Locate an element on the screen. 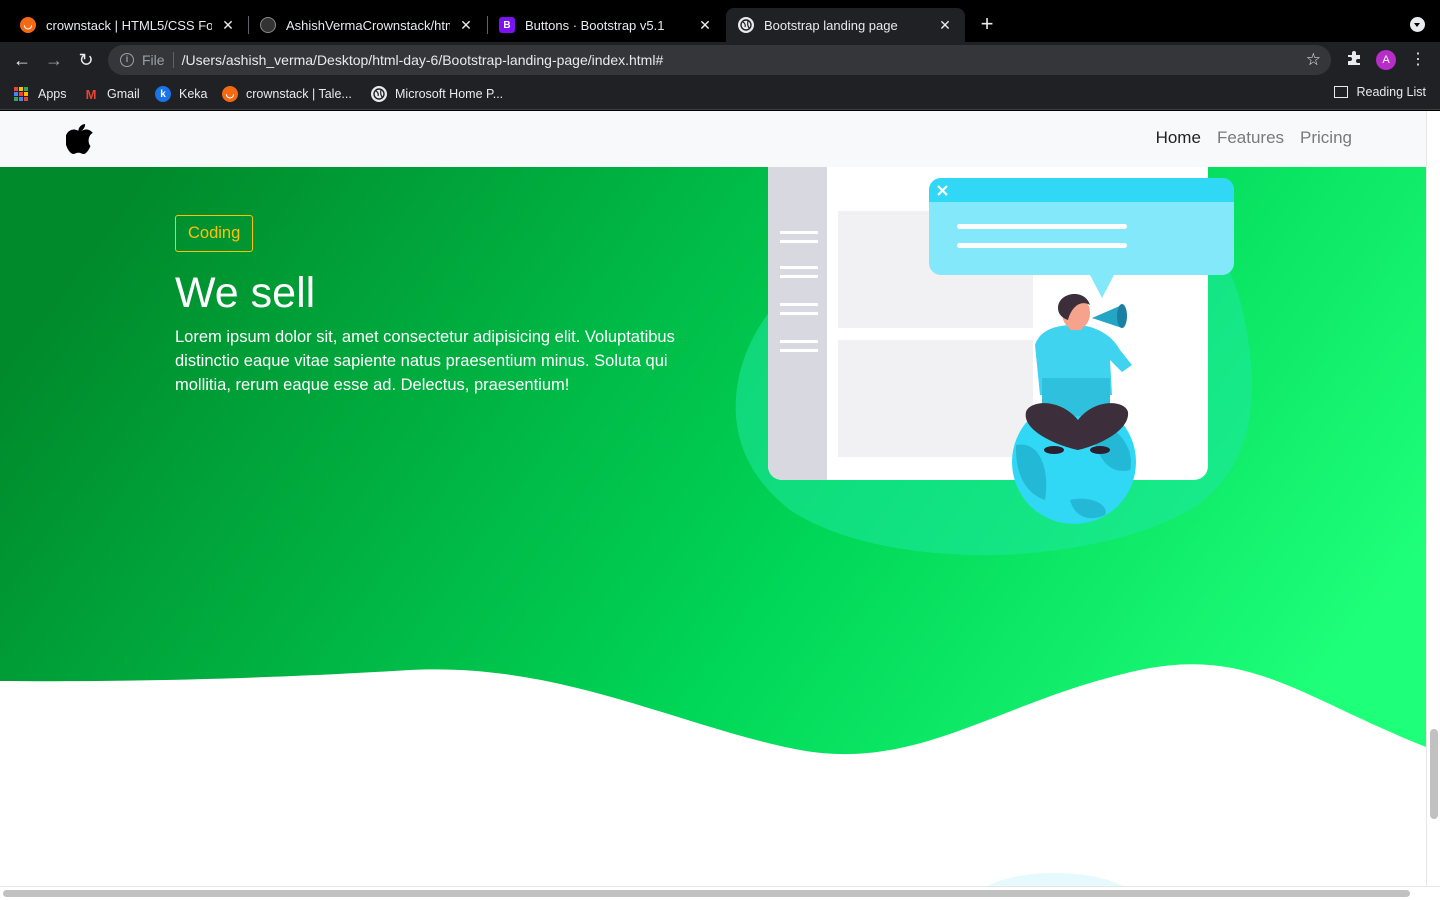 The width and height of the screenshot is (1440, 900). tab-landing-page: Bootstrap landing page ✕ is located at coordinates (845, 25).